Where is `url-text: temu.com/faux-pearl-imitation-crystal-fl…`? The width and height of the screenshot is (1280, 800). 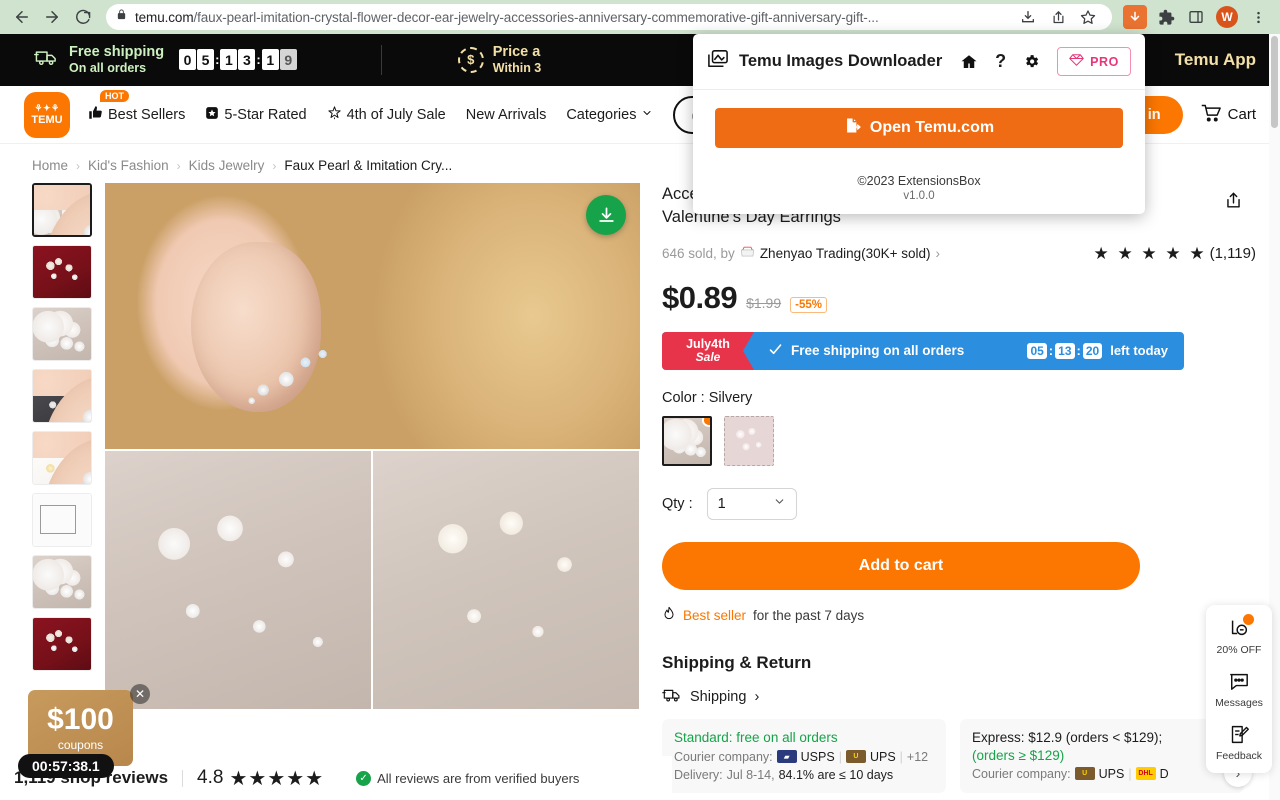
url-text: temu.com/faux-pearl-imitation-crystal-fl… is located at coordinates (507, 17).